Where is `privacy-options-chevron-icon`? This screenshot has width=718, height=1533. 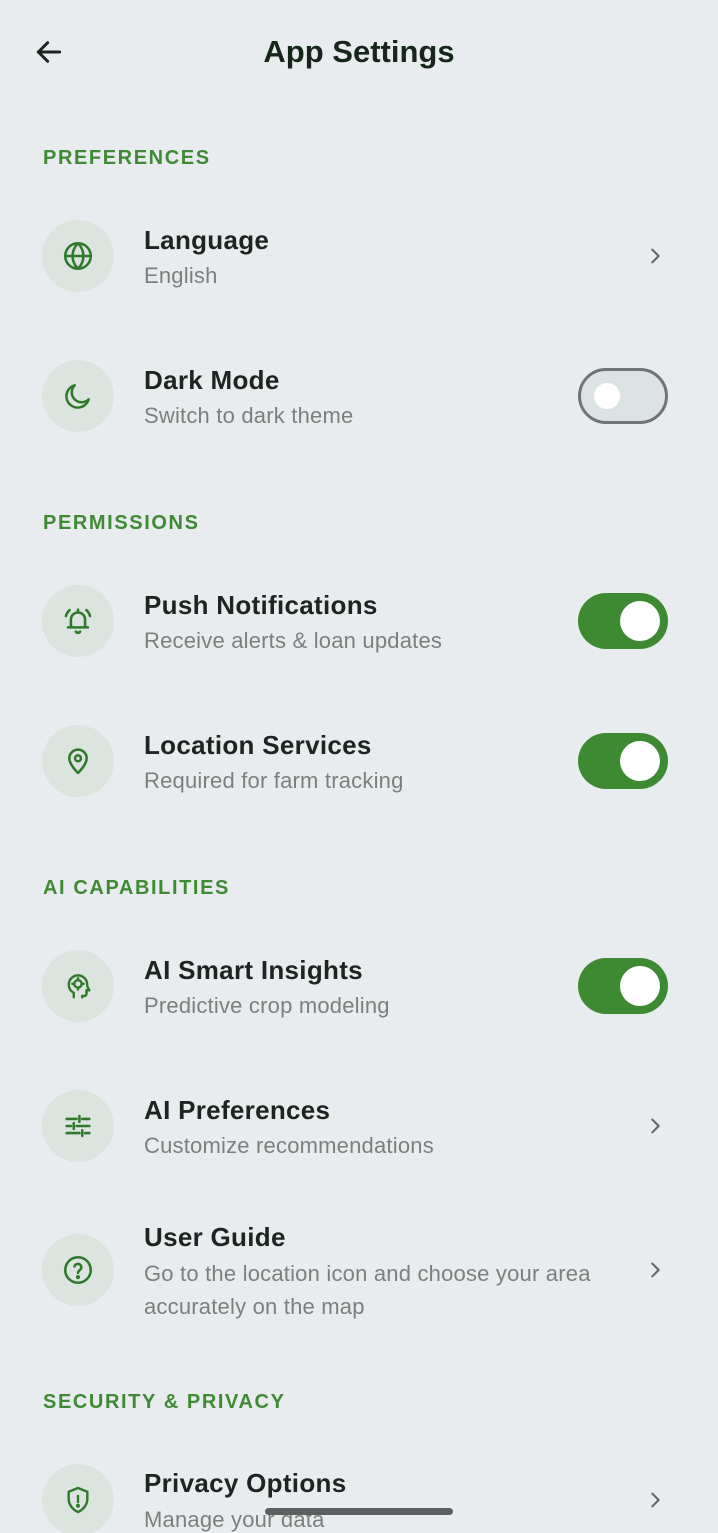
privacy-options-chevron-icon is located at coordinates (655, 1500).